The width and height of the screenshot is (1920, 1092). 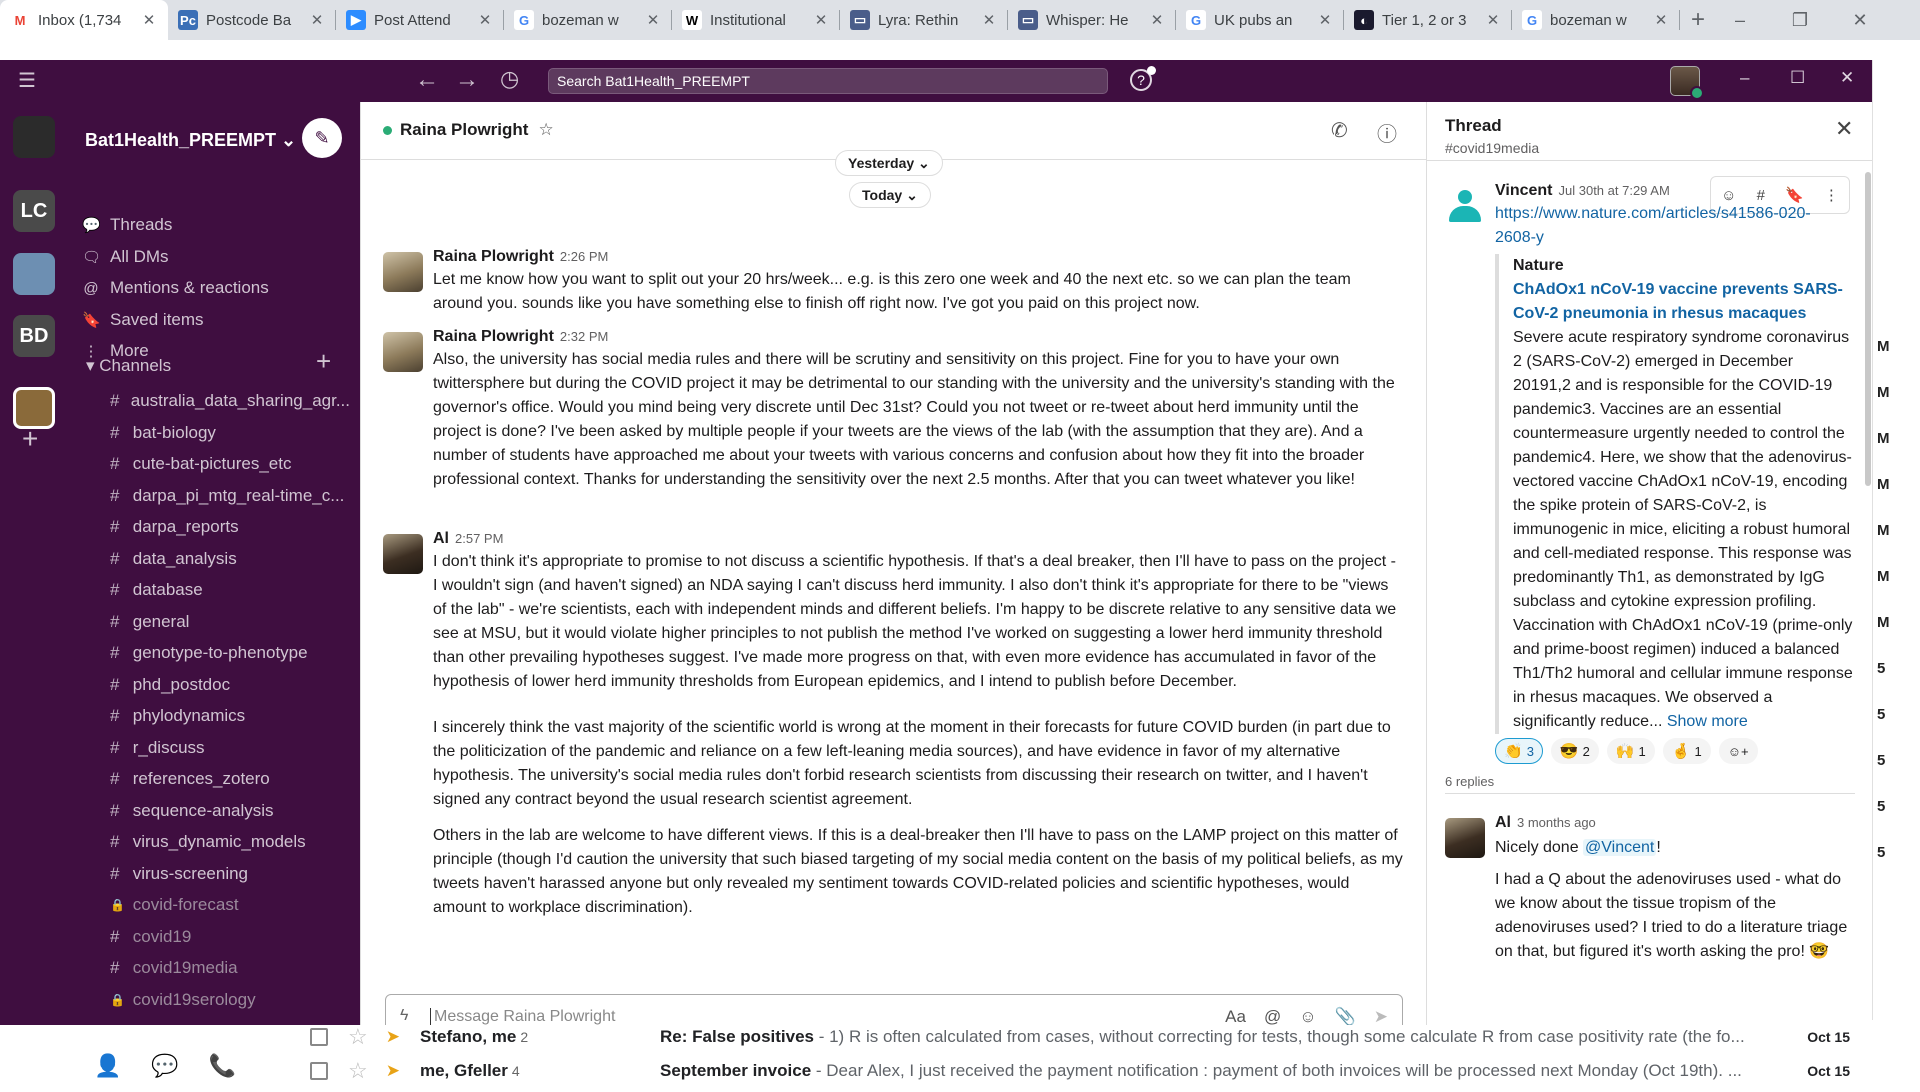 What do you see at coordinates (1860, 20) in the screenshot?
I see `browser-close-button: ✕` at bounding box center [1860, 20].